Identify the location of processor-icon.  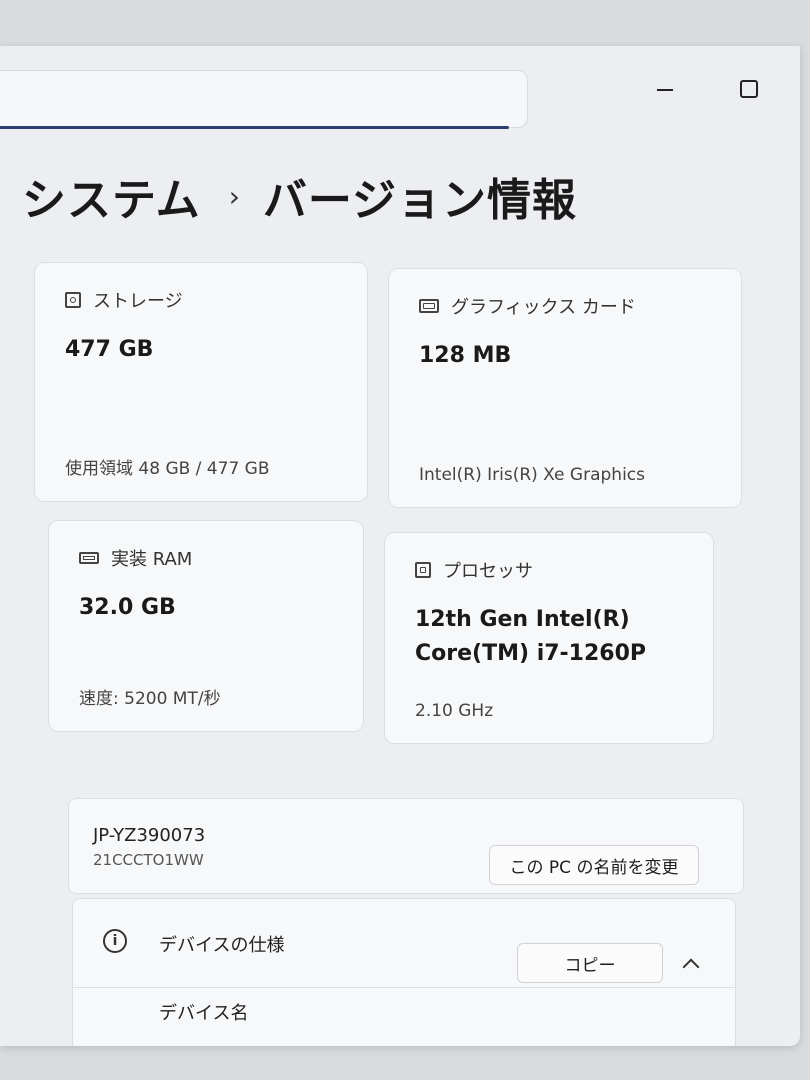
(423, 570).